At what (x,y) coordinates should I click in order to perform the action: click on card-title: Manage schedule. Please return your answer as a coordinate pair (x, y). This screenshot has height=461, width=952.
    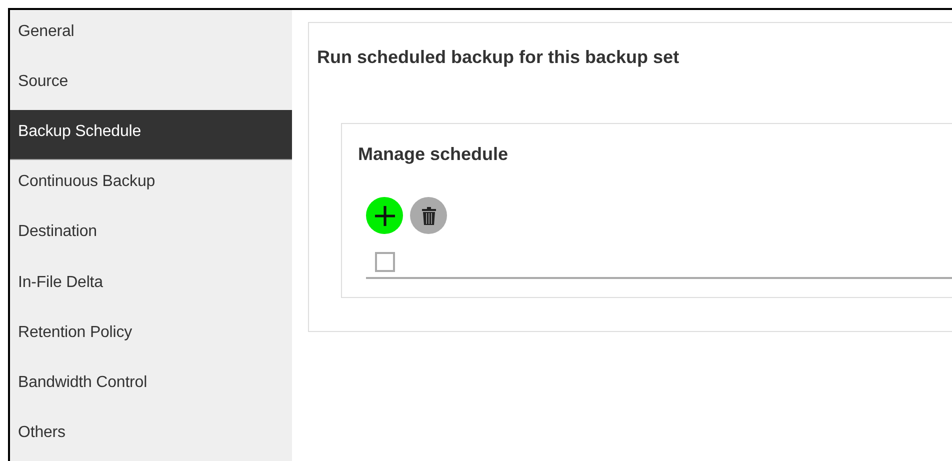
    Looking at the image, I should click on (434, 154).